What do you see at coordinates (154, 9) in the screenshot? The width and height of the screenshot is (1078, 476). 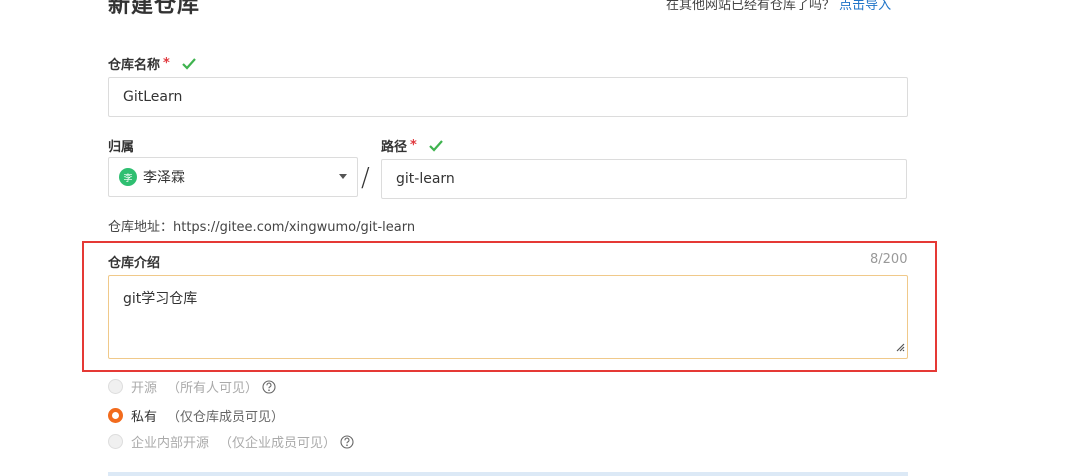 I see `page-title: 新建仓库` at bounding box center [154, 9].